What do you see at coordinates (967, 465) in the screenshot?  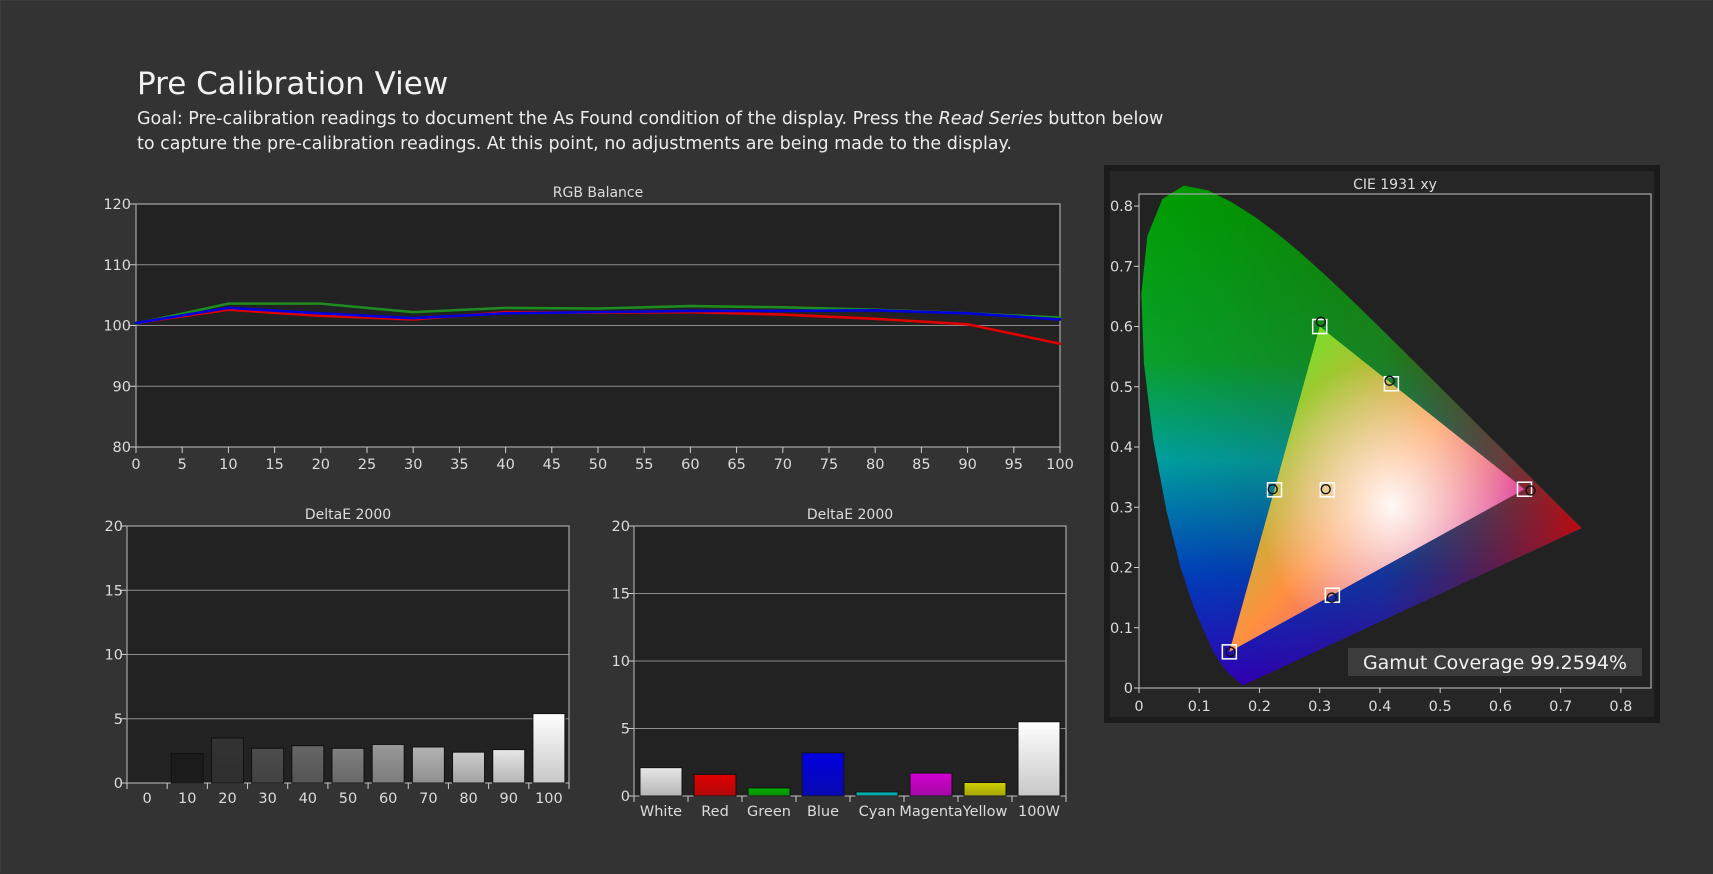 I see `rgb-balance-xtick-label: 90` at bounding box center [967, 465].